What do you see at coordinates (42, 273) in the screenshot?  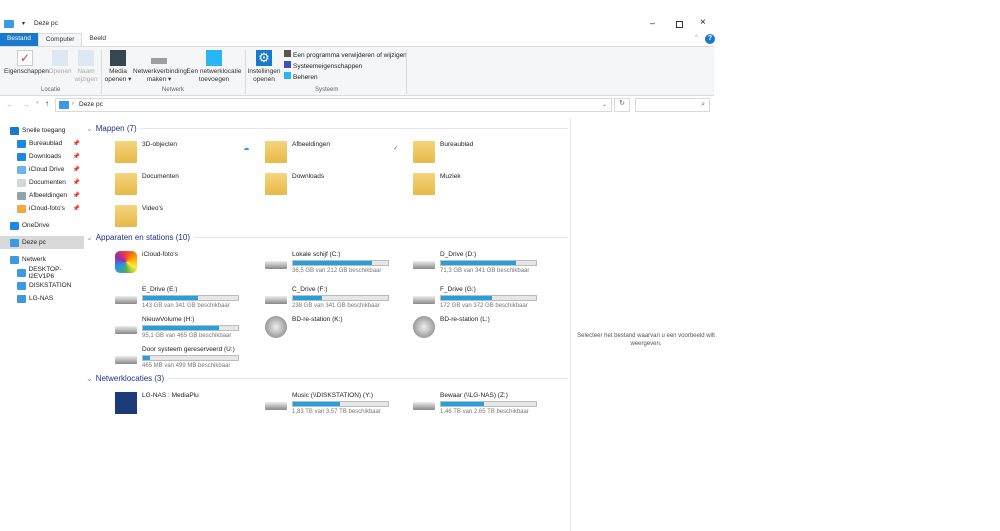 I see `sidebar-item: DESKTOP-I2EV1P6` at bounding box center [42, 273].